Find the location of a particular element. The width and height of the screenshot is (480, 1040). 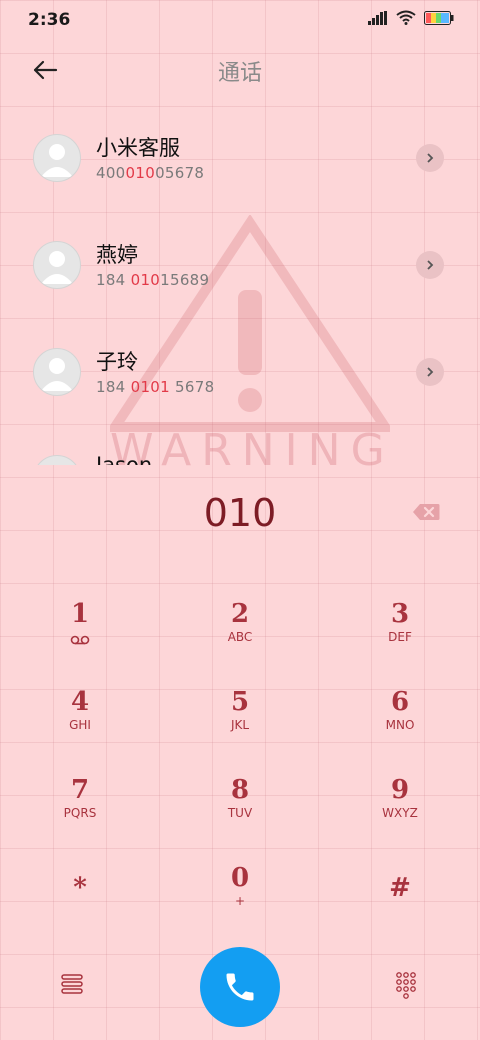

key-5: 5 JKL is located at coordinates (240, 726).